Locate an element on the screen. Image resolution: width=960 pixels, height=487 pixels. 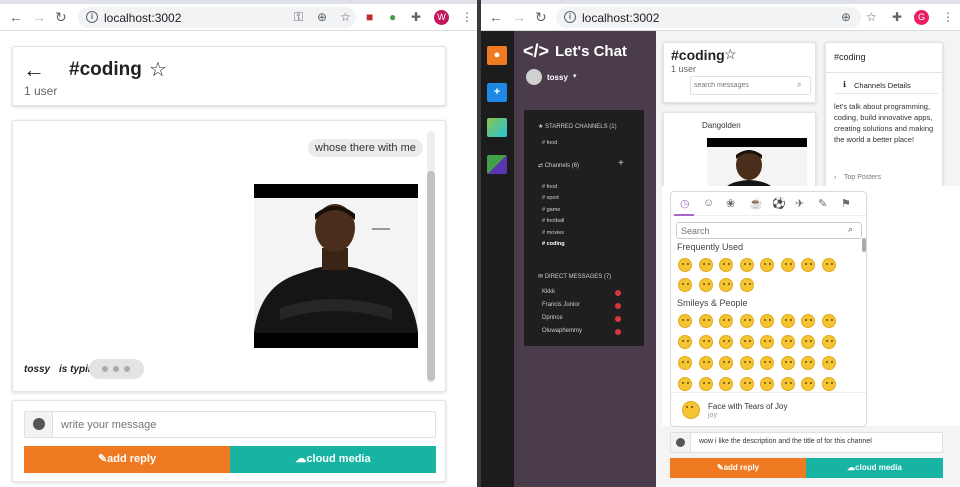
scrollbar-track is located at coordinates (431, 257).